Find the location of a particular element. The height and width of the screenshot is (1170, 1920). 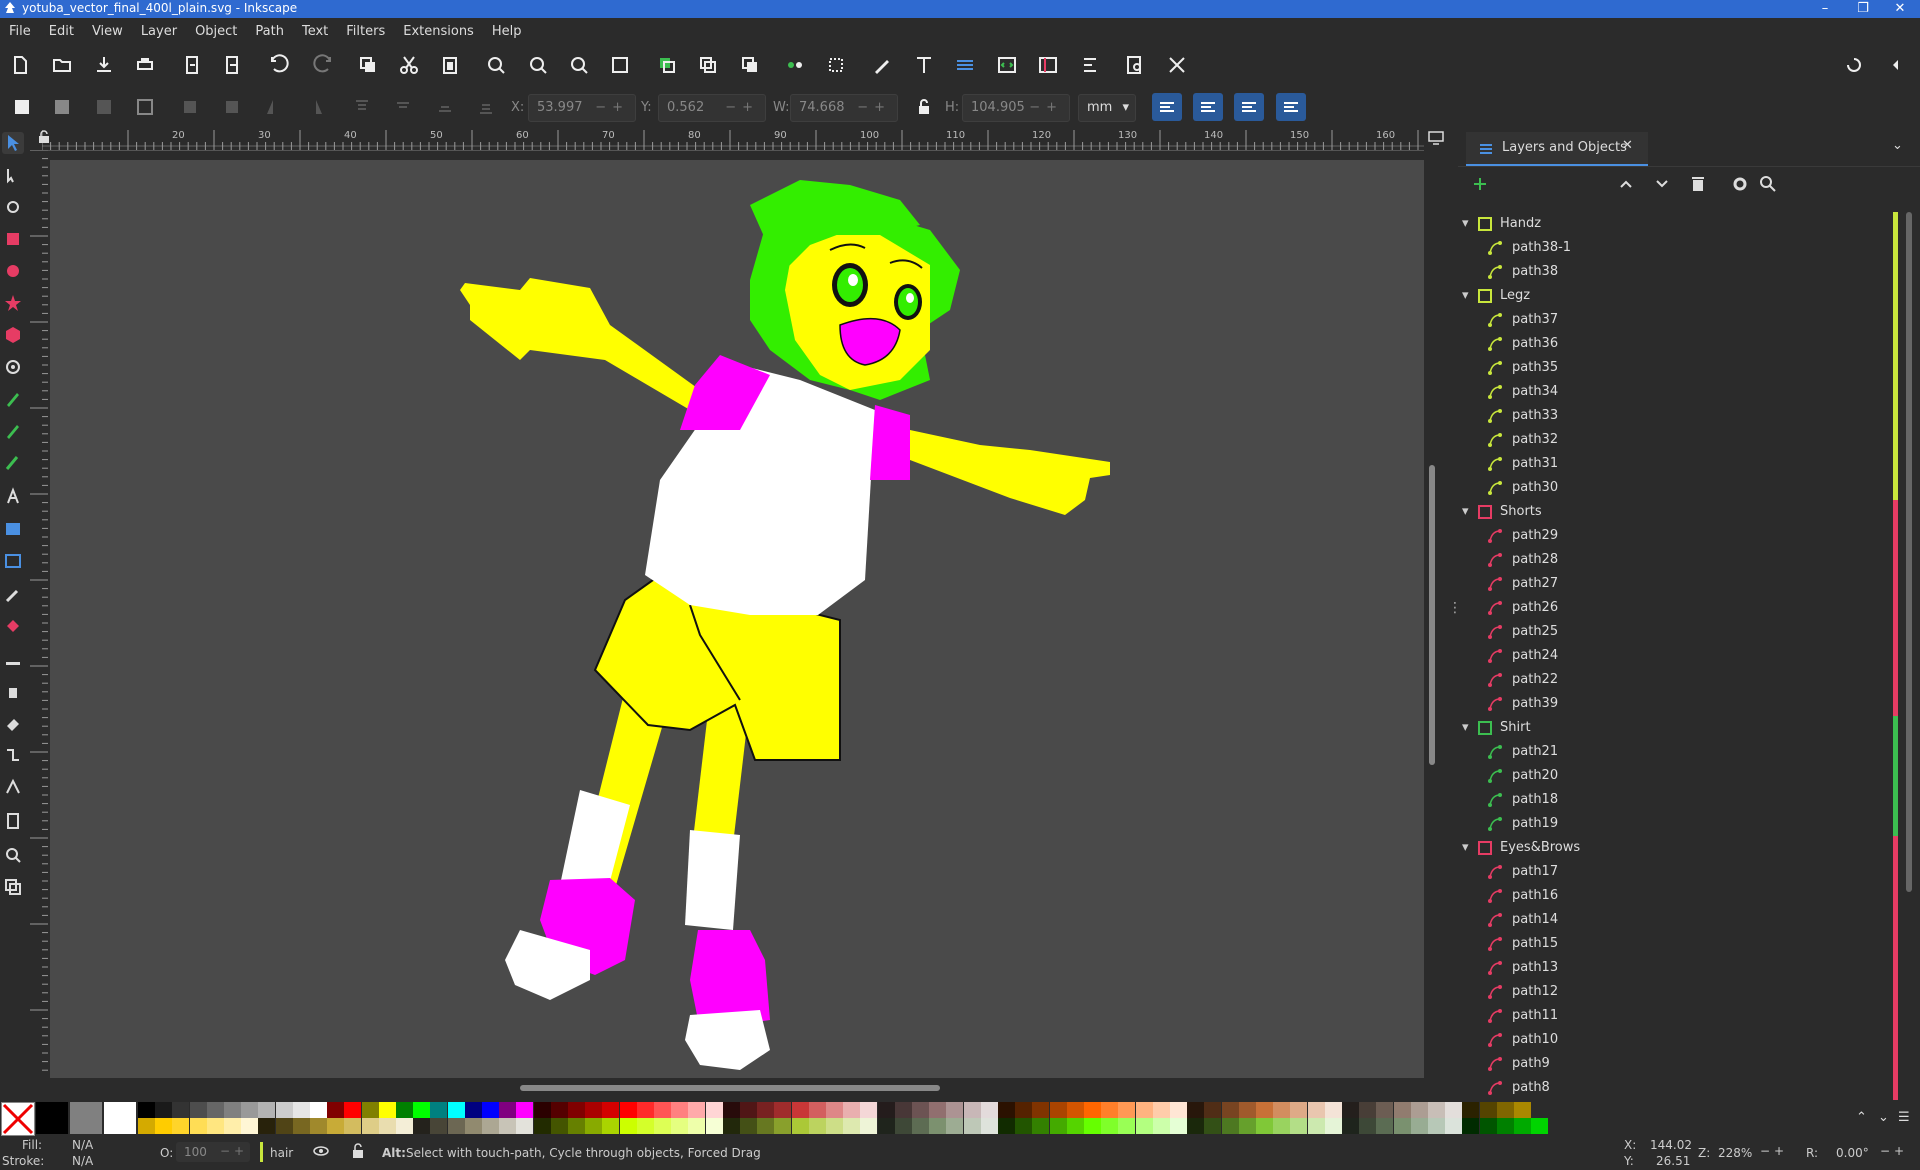

object-row: path9 is located at coordinates (1678, 1064).